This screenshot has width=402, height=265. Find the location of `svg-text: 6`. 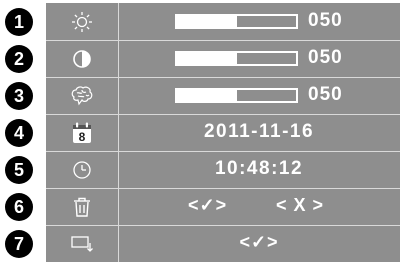

svg-text: 6 is located at coordinates (19, 207).